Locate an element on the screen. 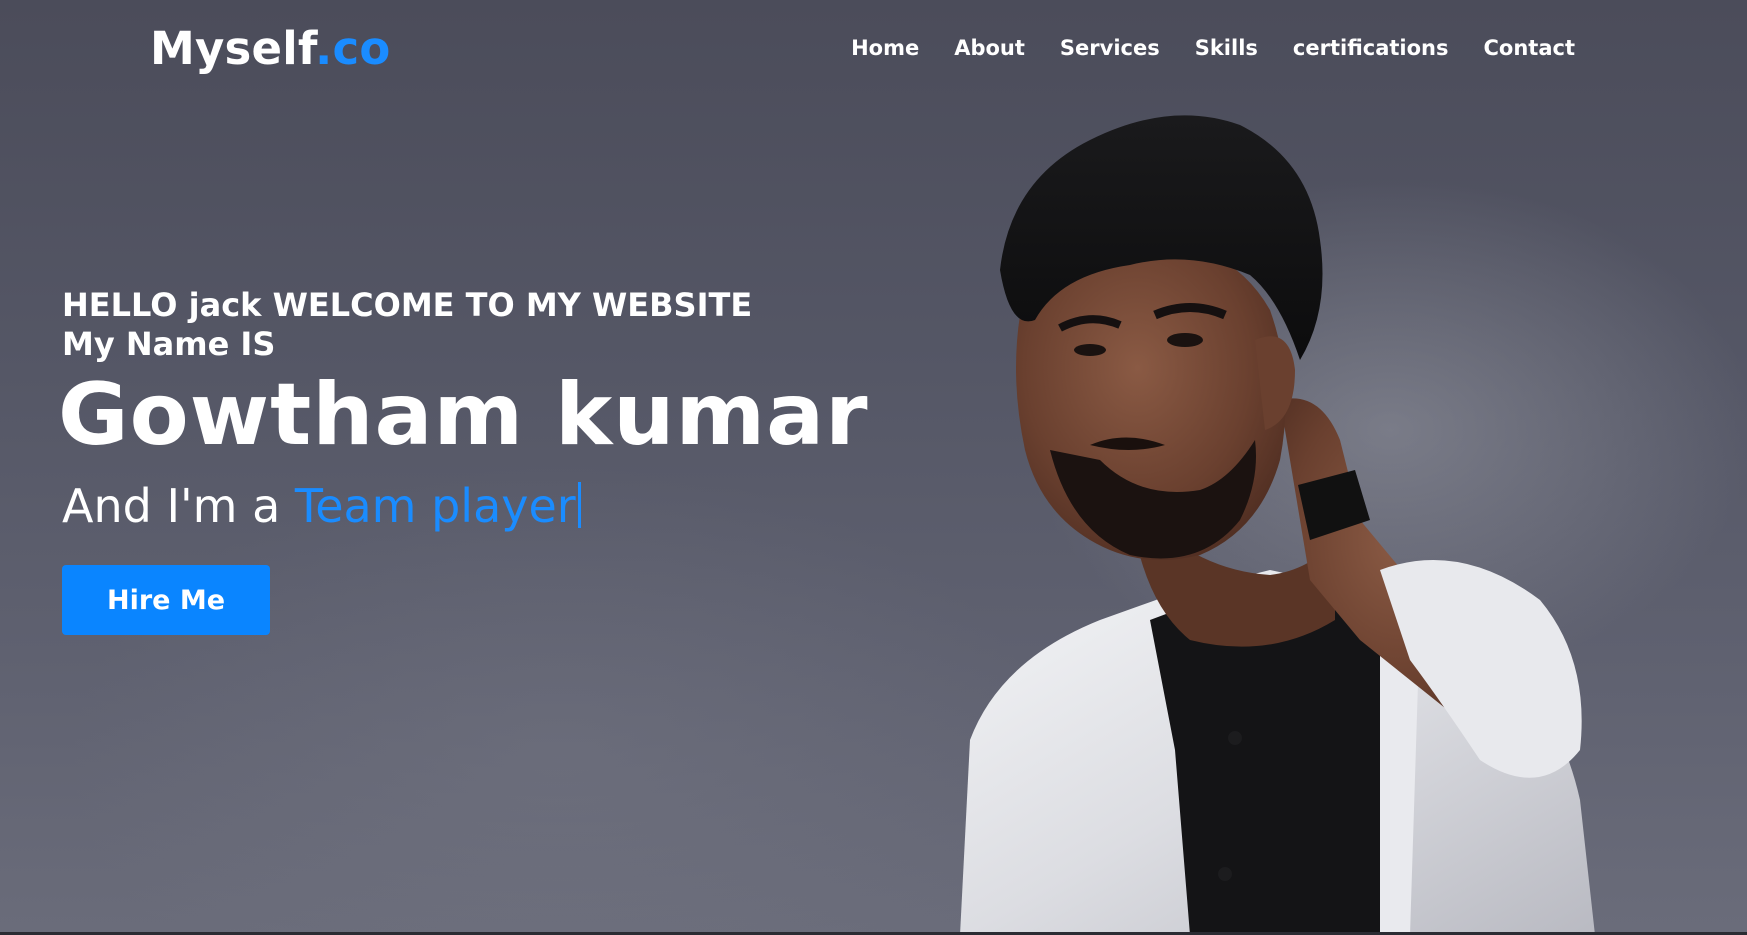 Image resolution: width=1747 pixels, height=935 pixels. hero-tagline: And I'm a Team player is located at coordinates (321, 506).